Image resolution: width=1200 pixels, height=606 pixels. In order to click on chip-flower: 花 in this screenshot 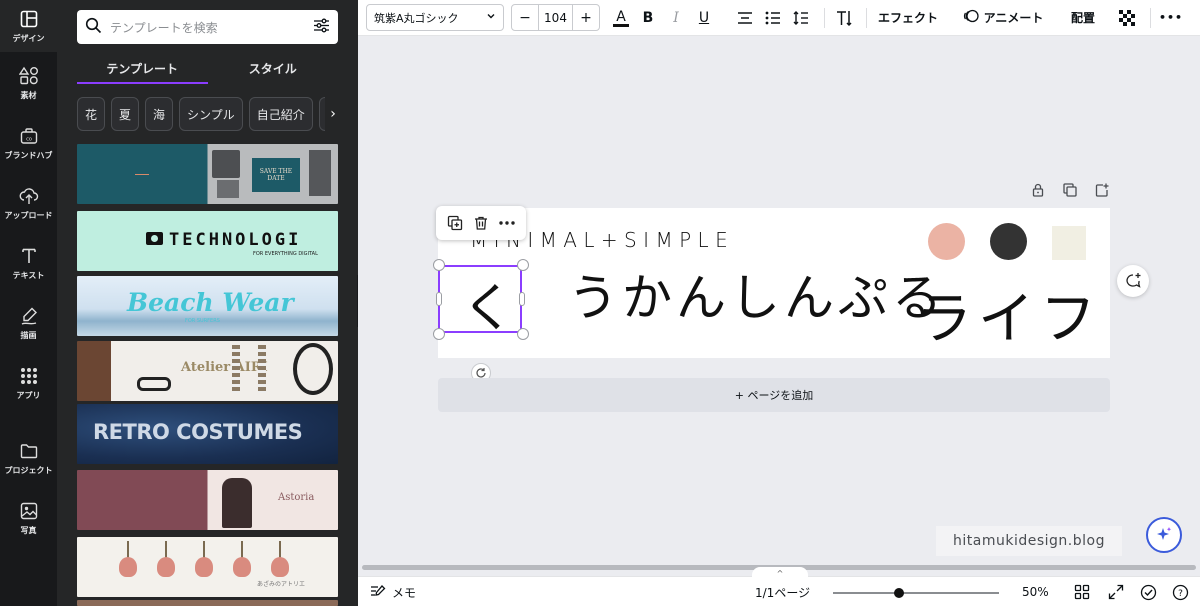, I will do `click(91, 114)`.